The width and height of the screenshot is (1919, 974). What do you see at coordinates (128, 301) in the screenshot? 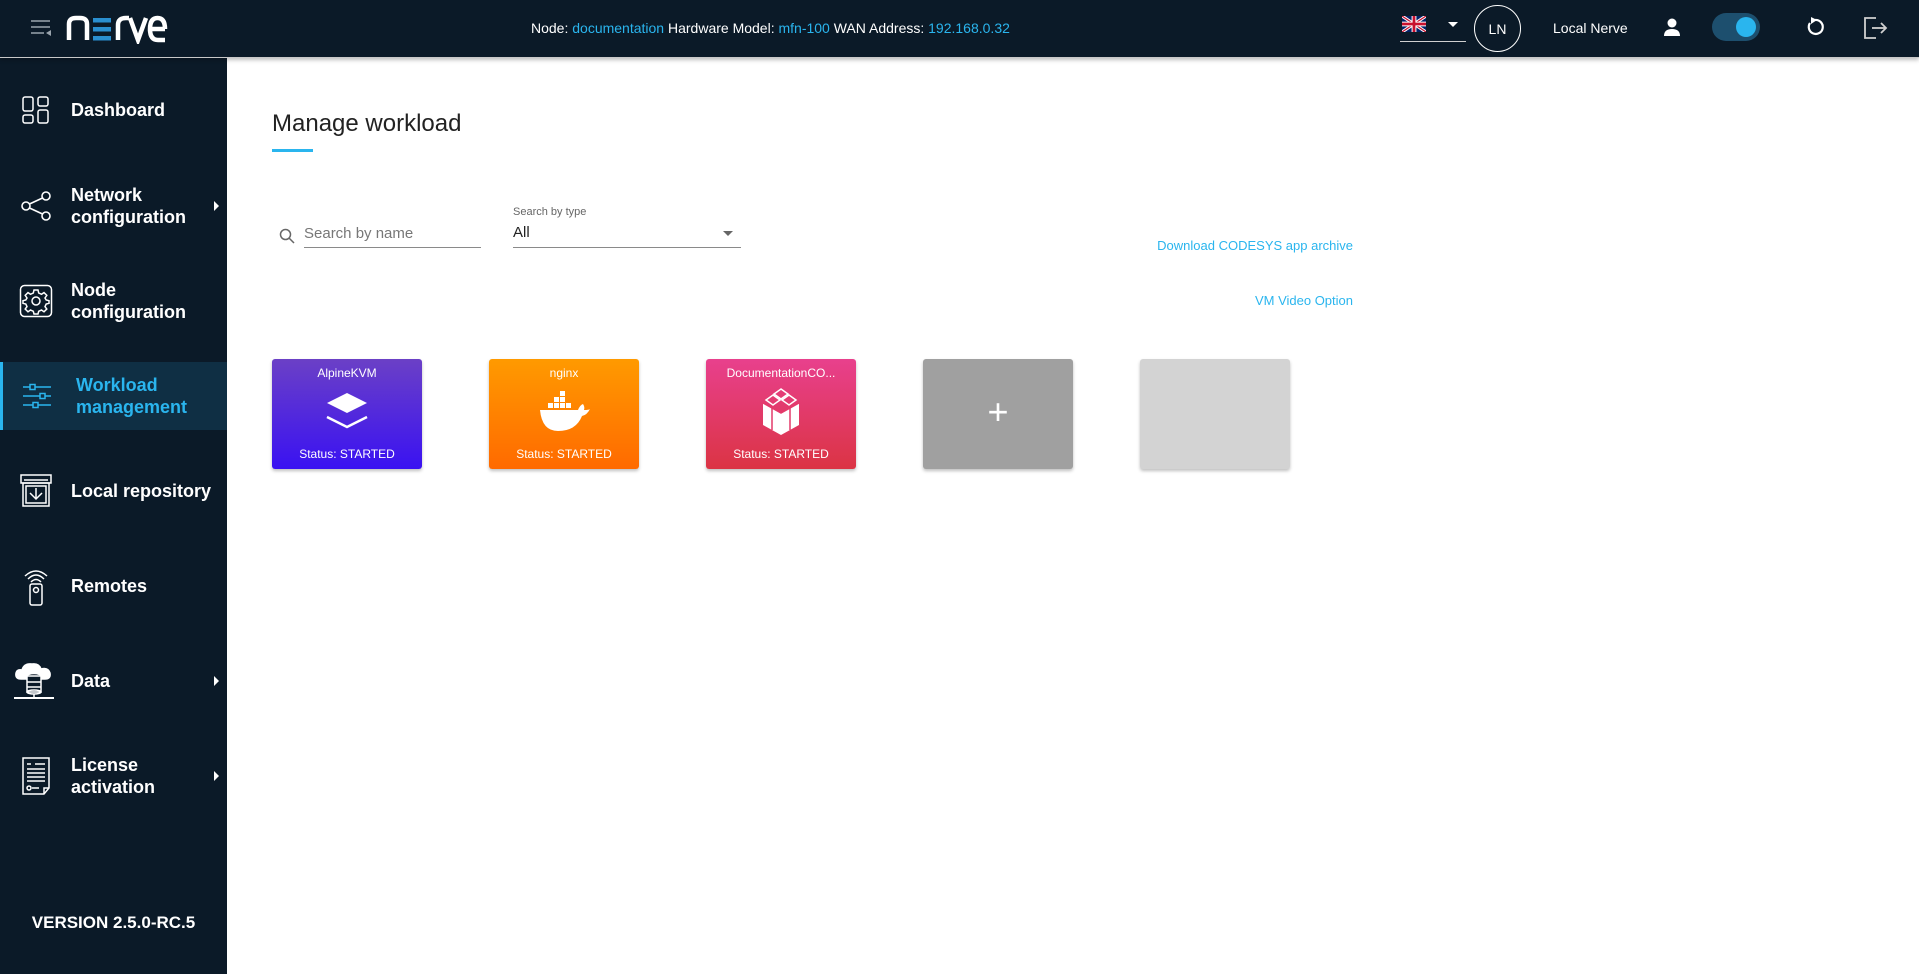
I see `sidebar-item-label: Node configuration` at bounding box center [128, 301].